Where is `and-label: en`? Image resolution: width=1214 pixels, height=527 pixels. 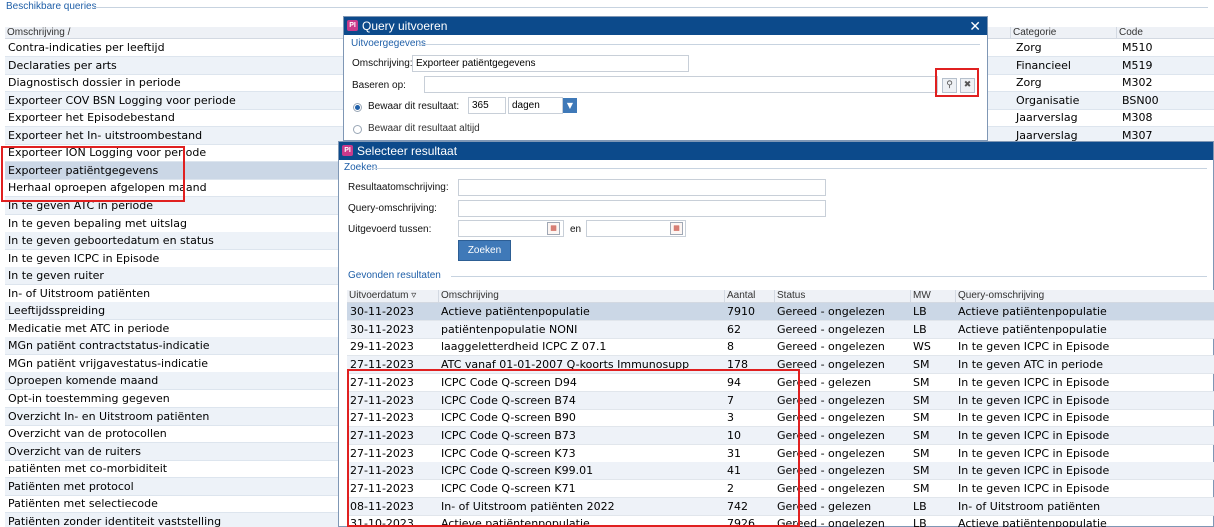 and-label: en is located at coordinates (576, 229).